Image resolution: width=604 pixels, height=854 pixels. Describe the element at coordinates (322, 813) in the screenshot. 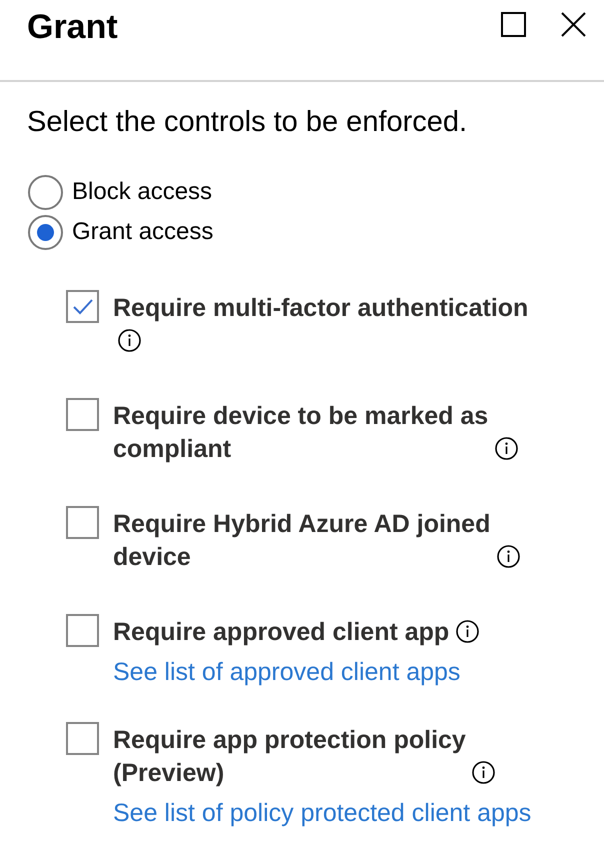

I see `list-link: See list of policy protected client apps` at that location.